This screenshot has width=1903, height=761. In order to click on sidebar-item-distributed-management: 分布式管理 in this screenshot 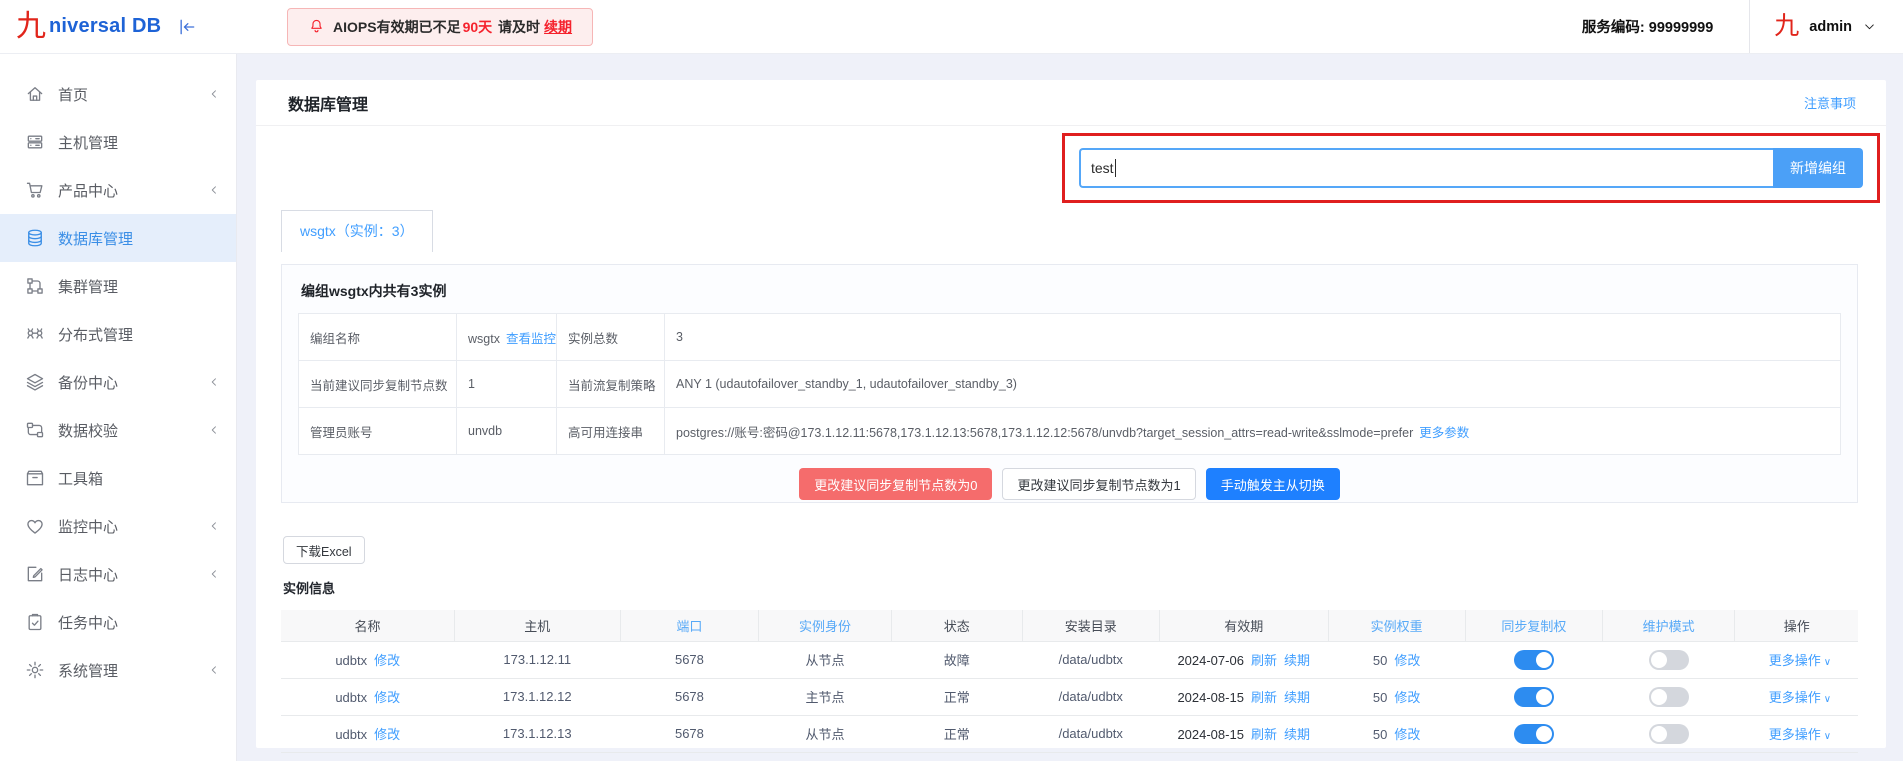, I will do `click(118, 334)`.